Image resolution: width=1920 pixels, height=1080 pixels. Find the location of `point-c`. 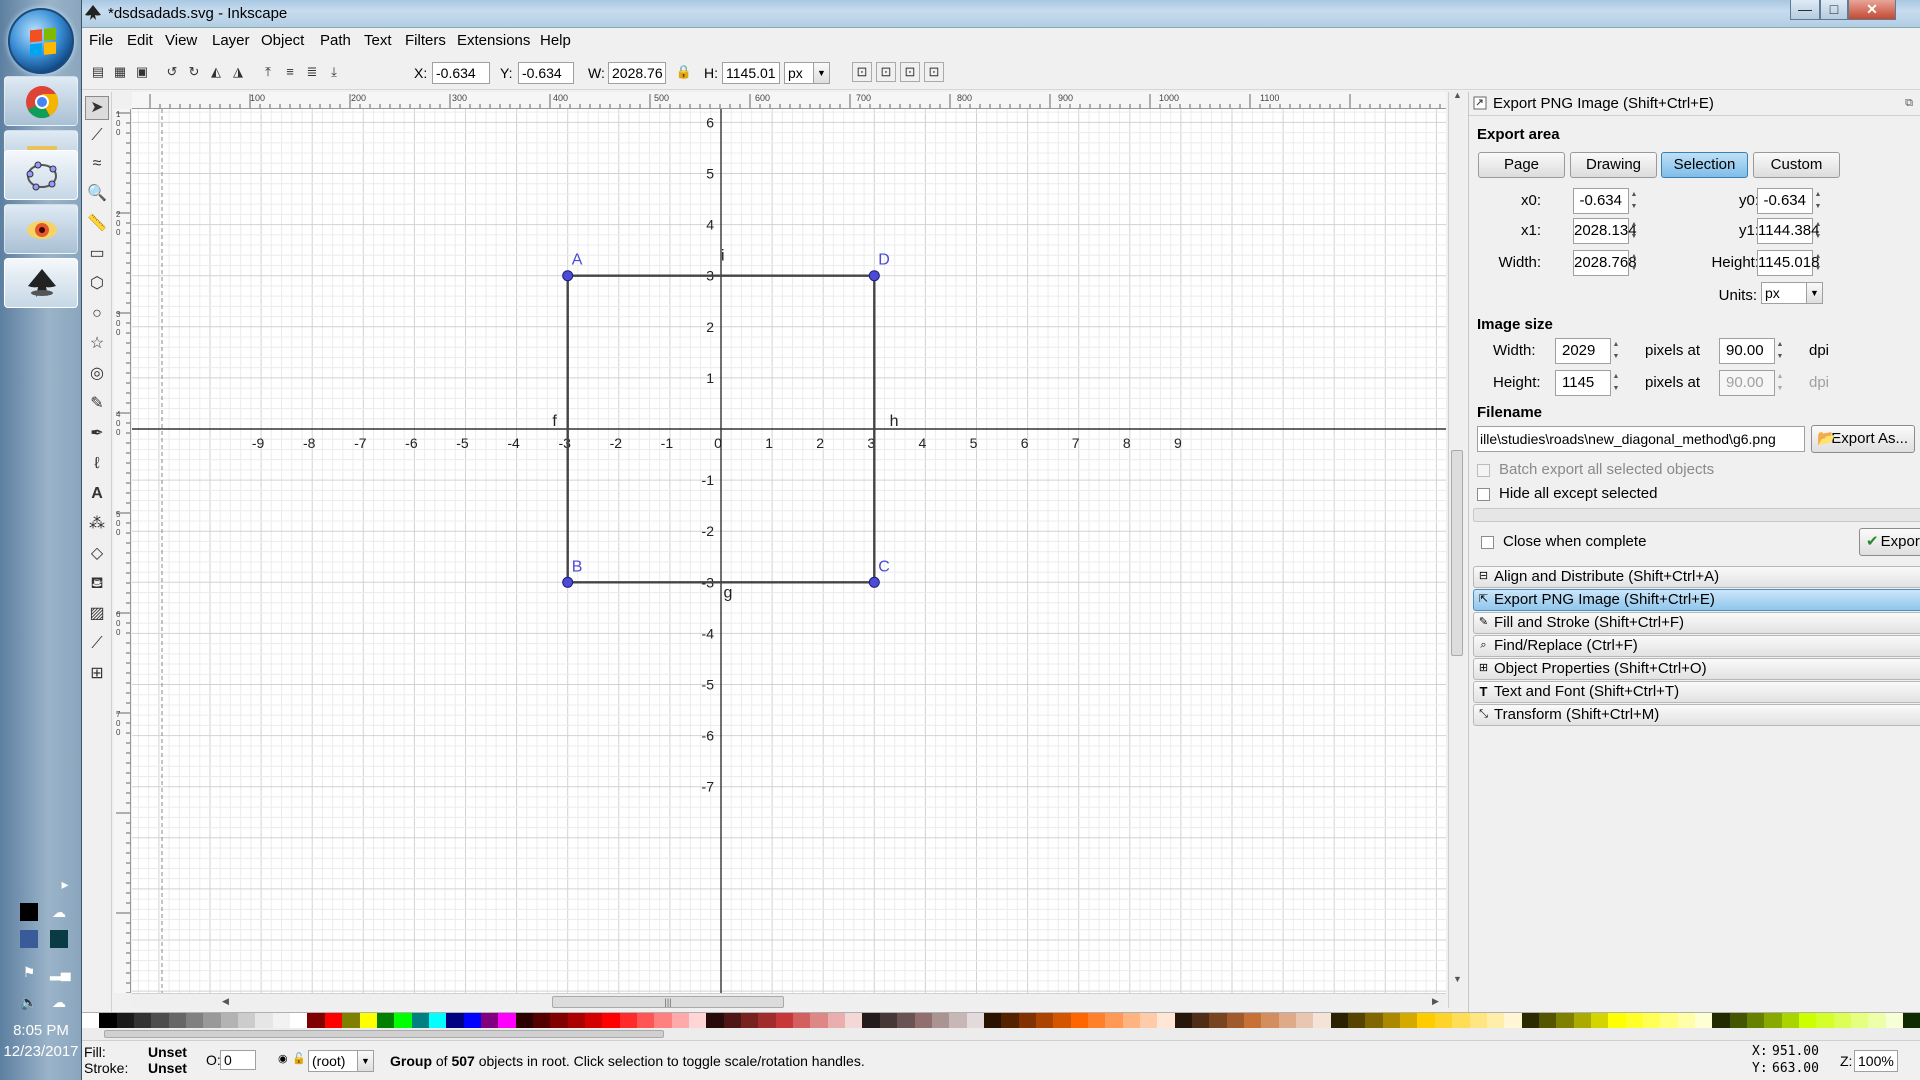

point-c is located at coordinates (874, 582).